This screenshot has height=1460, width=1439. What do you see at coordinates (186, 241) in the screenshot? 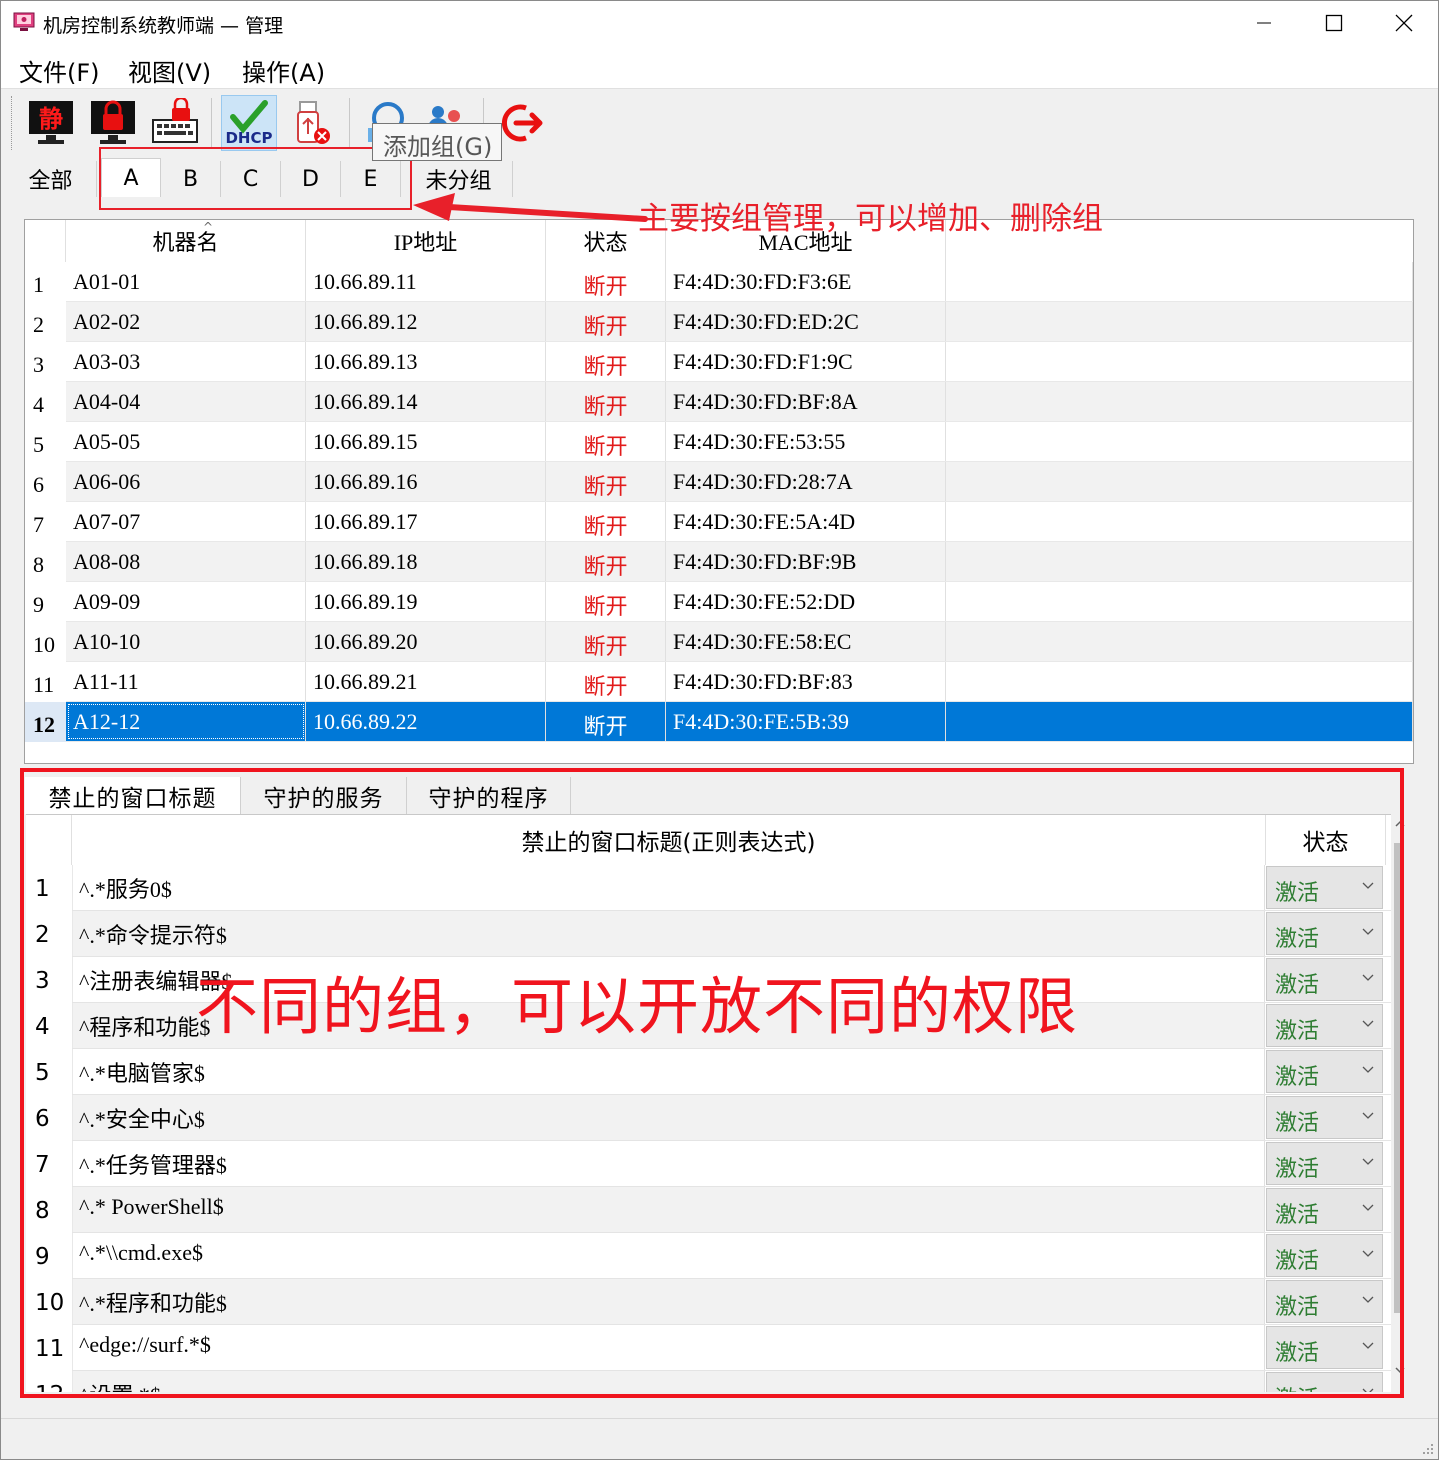
I see `column-header-name: 机器名` at bounding box center [186, 241].